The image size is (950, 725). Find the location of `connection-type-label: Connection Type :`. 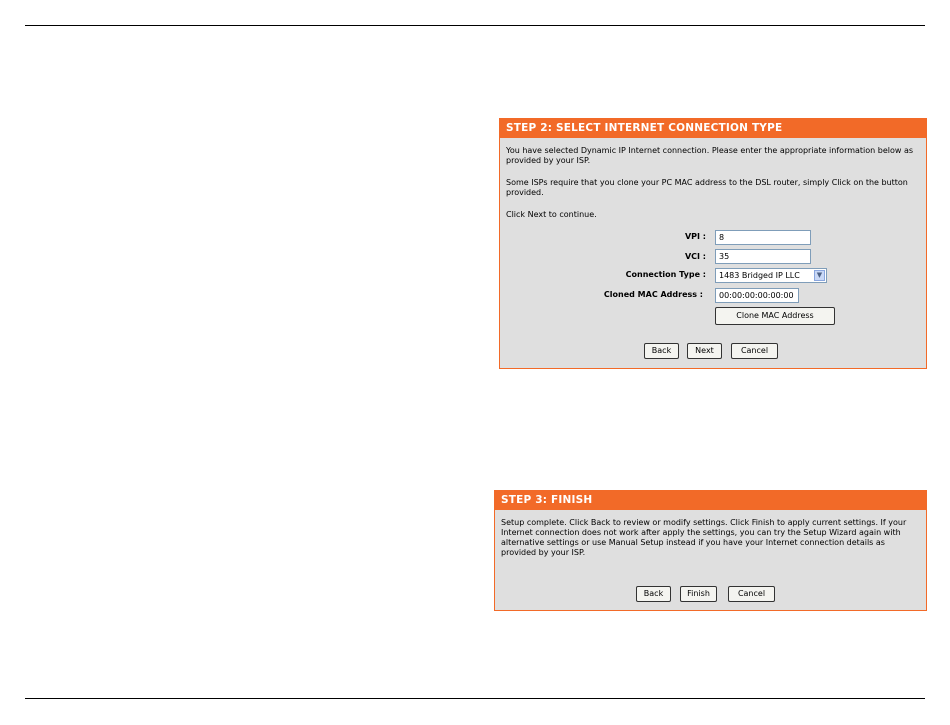

connection-type-label: Connection Type : is located at coordinates (665, 274).